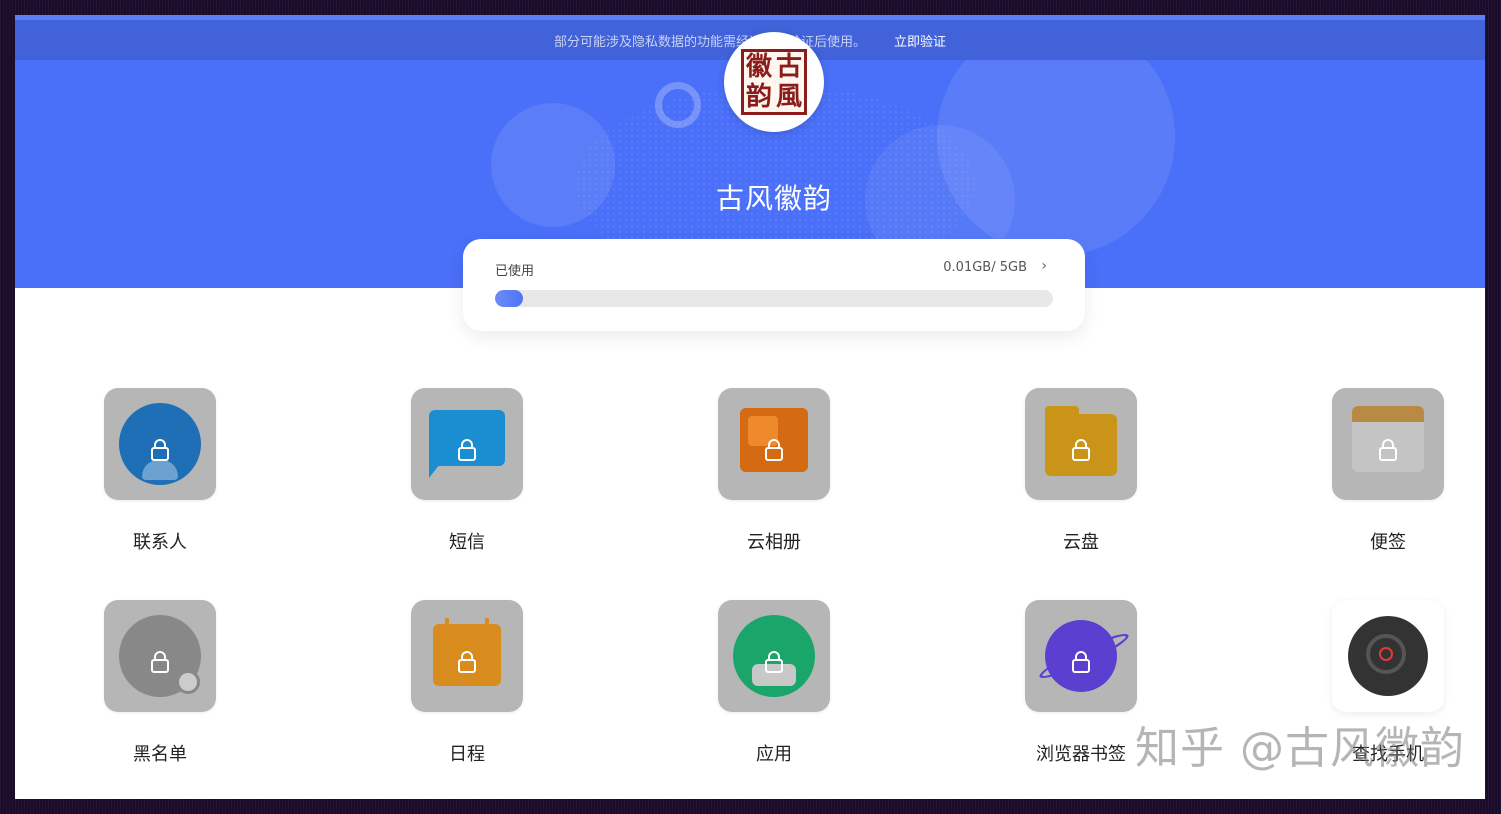 This screenshot has height=814, width=1501. Describe the element at coordinates (467, 754) in the screenshot. I see `app-label: 日程` at that location.